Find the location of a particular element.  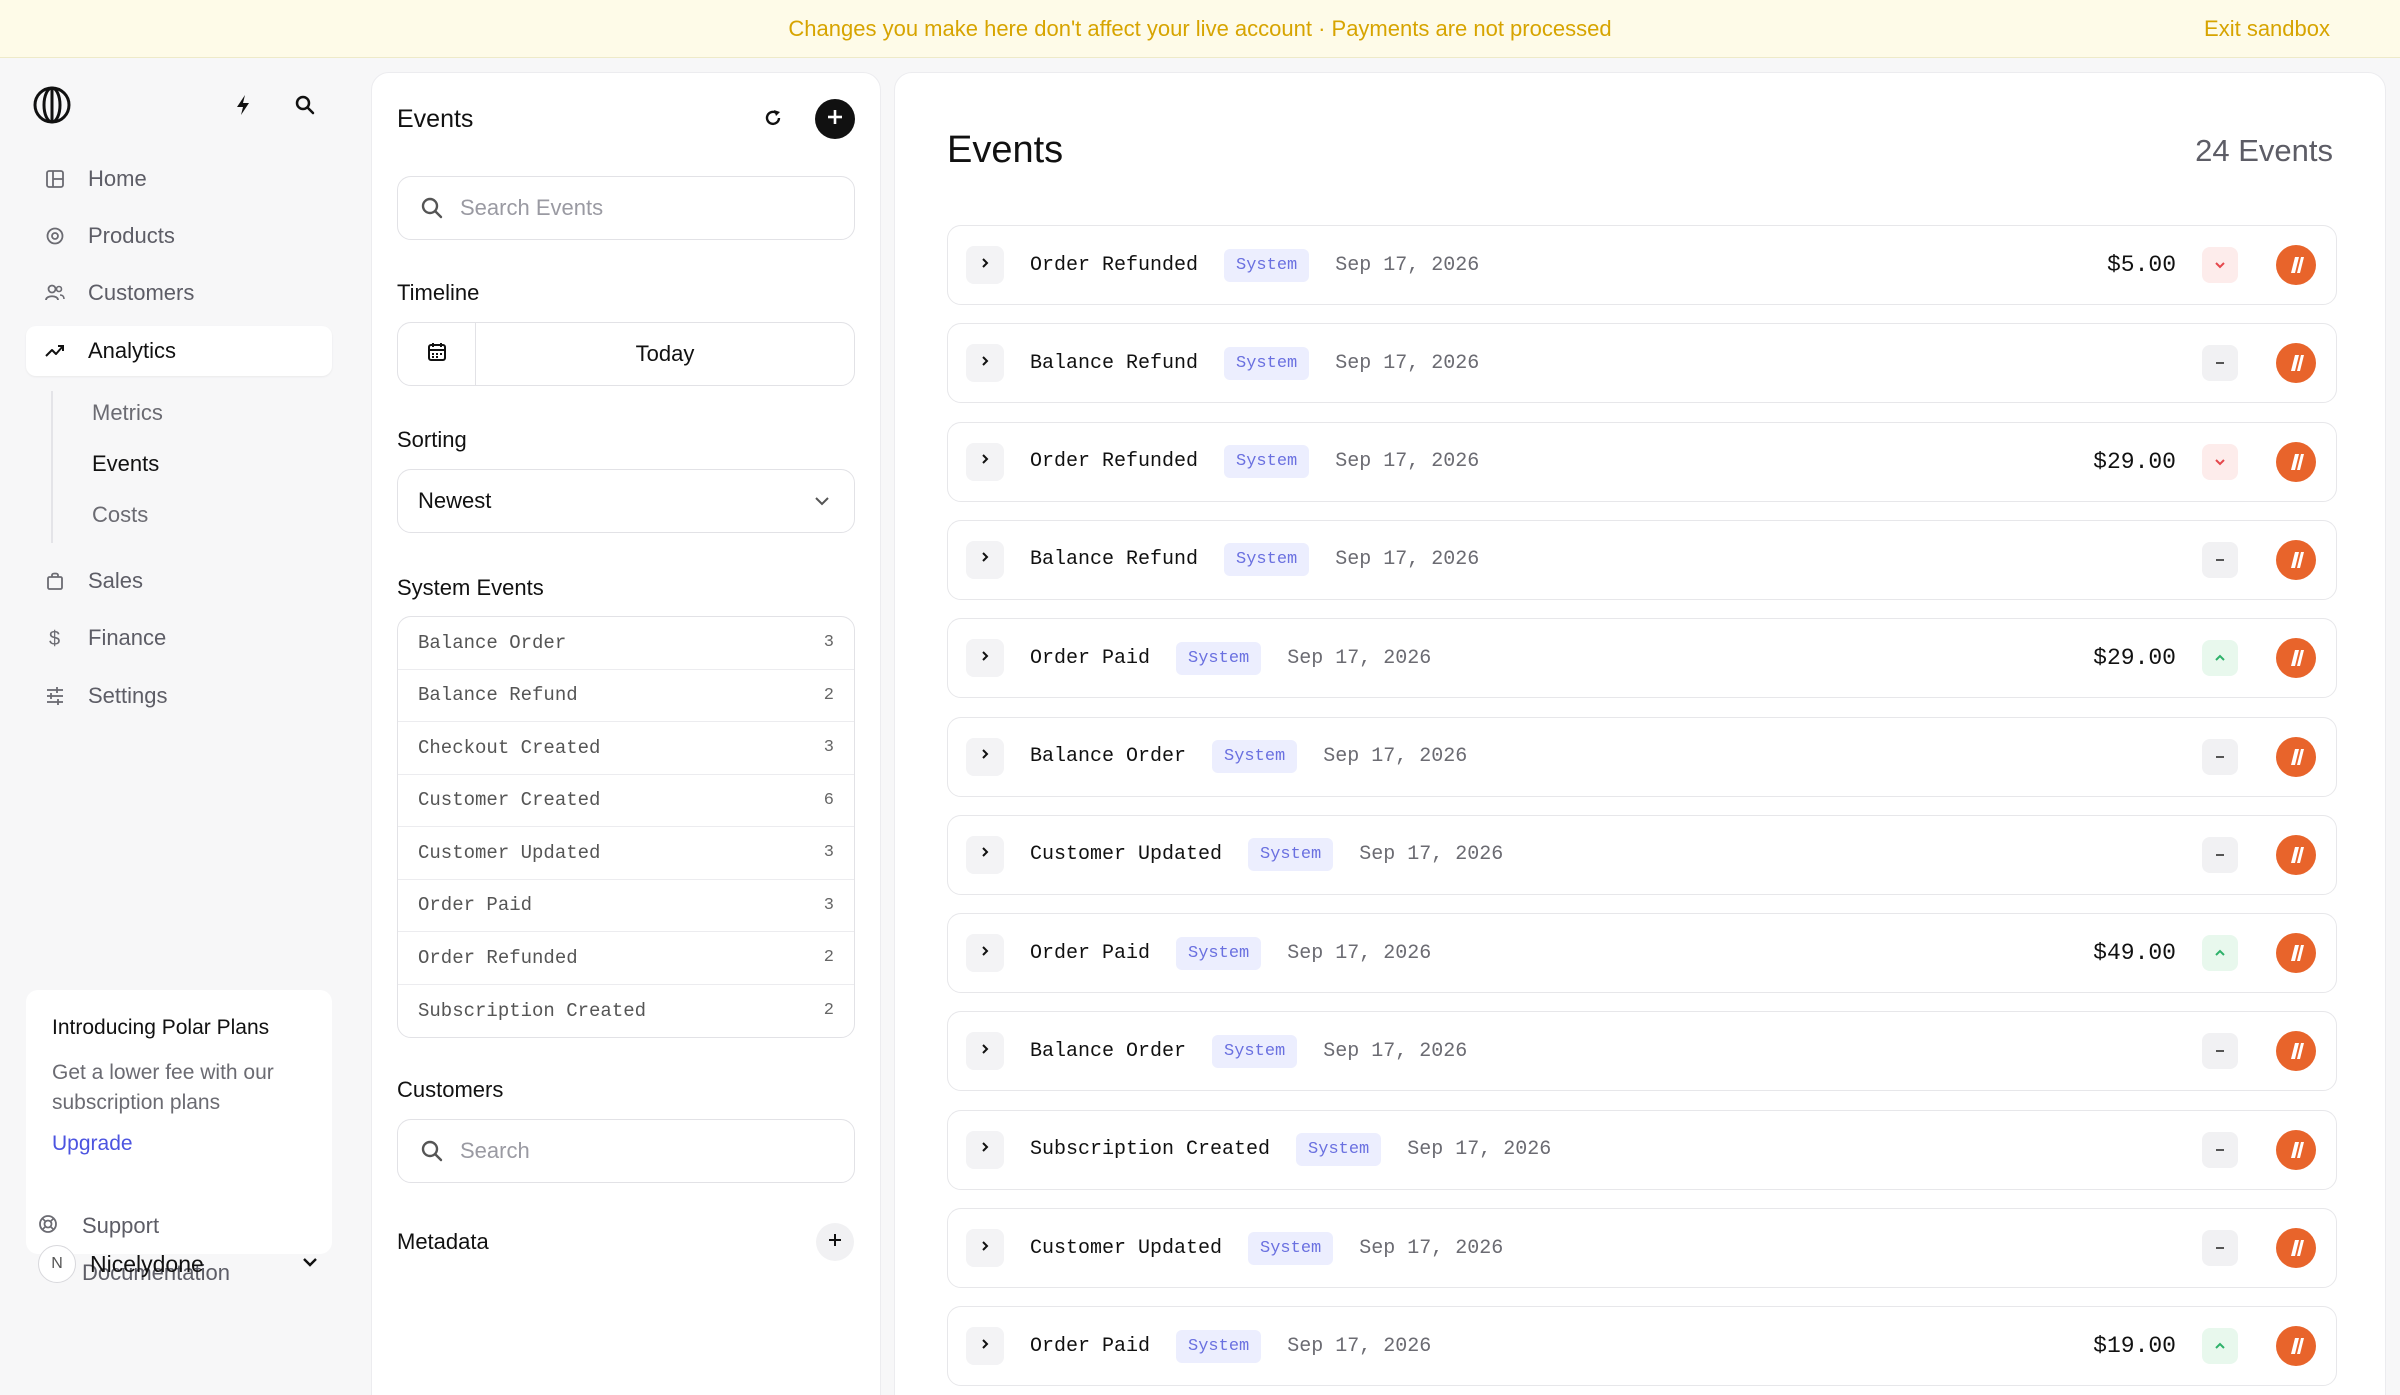

bolt-icon is located at coordinates (243, 105).